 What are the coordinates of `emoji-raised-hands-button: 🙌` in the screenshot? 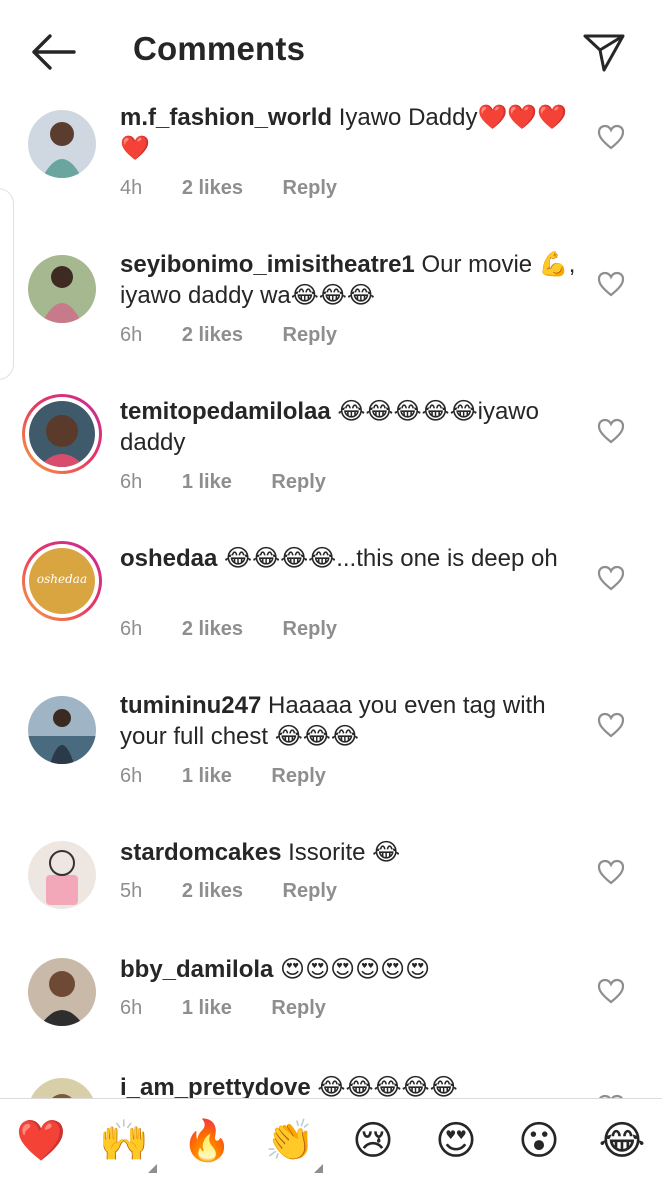 It's located at (124, 1141).